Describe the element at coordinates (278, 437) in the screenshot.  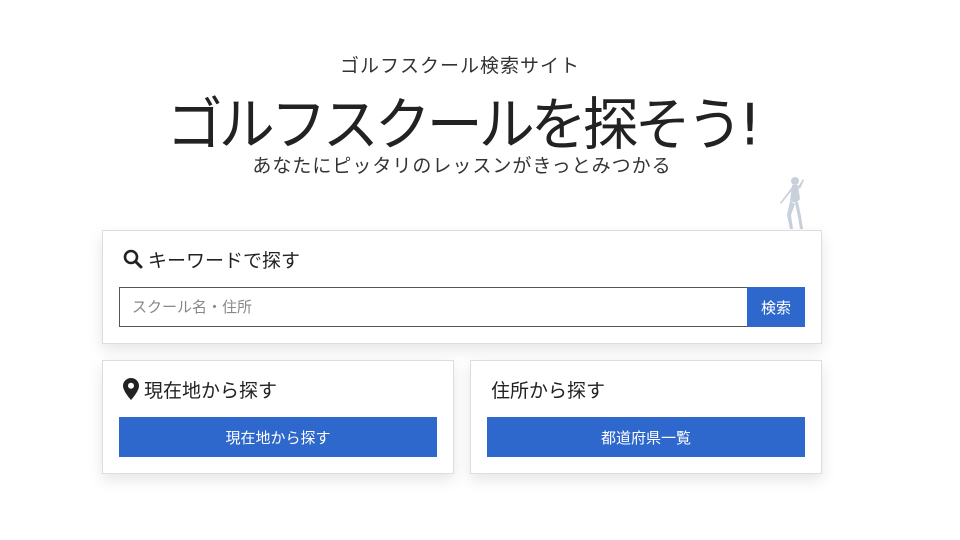
I see `current-location-button: 現在地から探す` at that location.